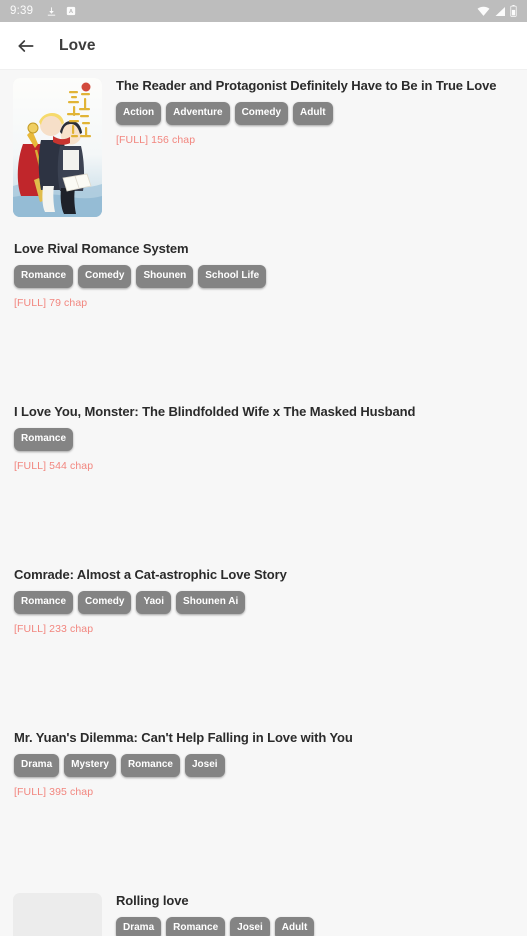 The image size is (527, 936). What do you see at coordinates (51, 303) in the screenshot?
I see `chapter-status: [FULL] 79 chap` at bounding box center [51, 303].